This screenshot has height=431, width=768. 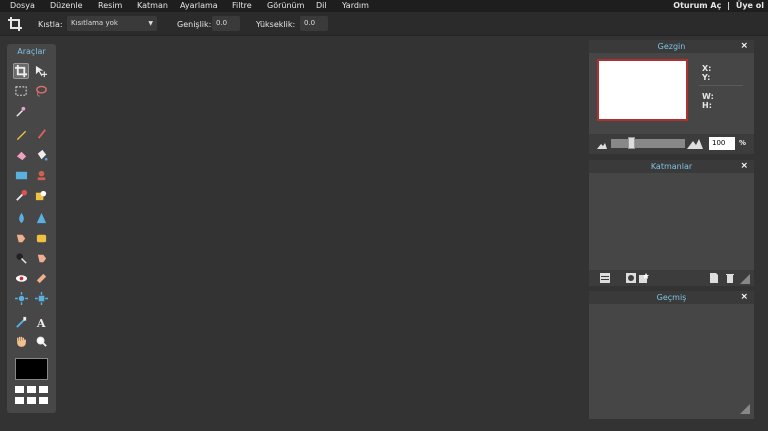 I want to click on constrain-value: Kısıtlama yok, so click(x=94, y=23).